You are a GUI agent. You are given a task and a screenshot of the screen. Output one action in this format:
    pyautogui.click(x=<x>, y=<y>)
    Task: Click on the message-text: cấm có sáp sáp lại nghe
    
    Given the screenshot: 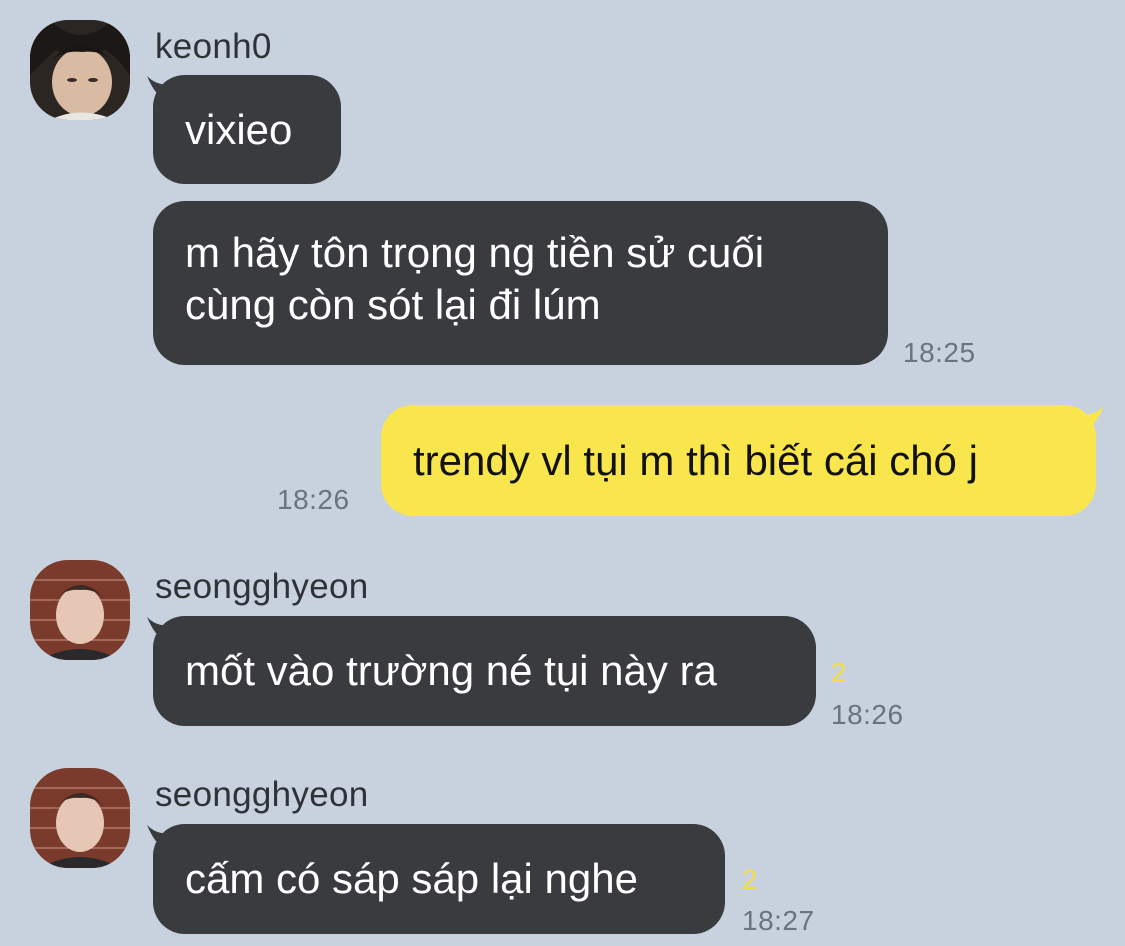 What is the action you would take?
    pyautogui.click(x=411, y=878)
    